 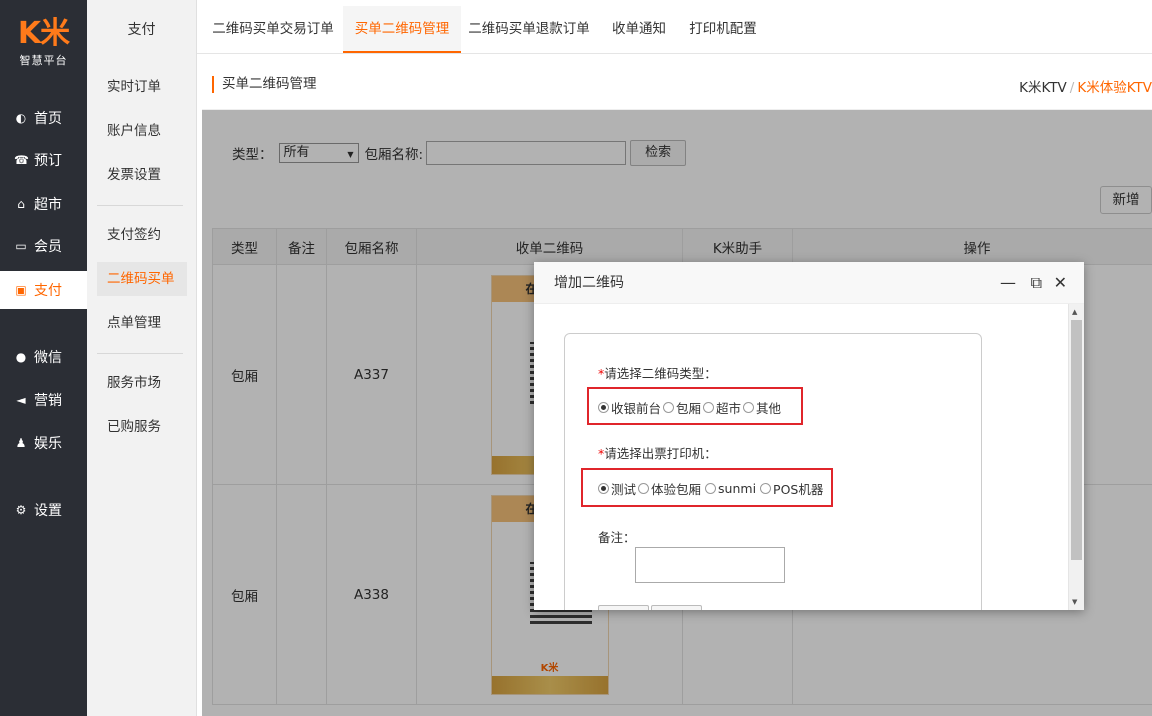 I want to click on sub-item-payment-contract: 支付签约, so click(x=142, y=235).